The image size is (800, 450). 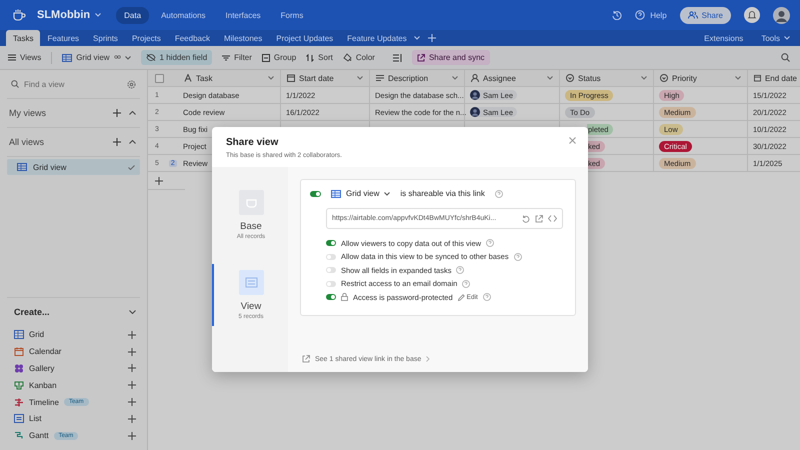 What do you see at coordinates (19, 351) in the screenshot?
I see `calendar-view-icon` at bounding box center [19, 351].